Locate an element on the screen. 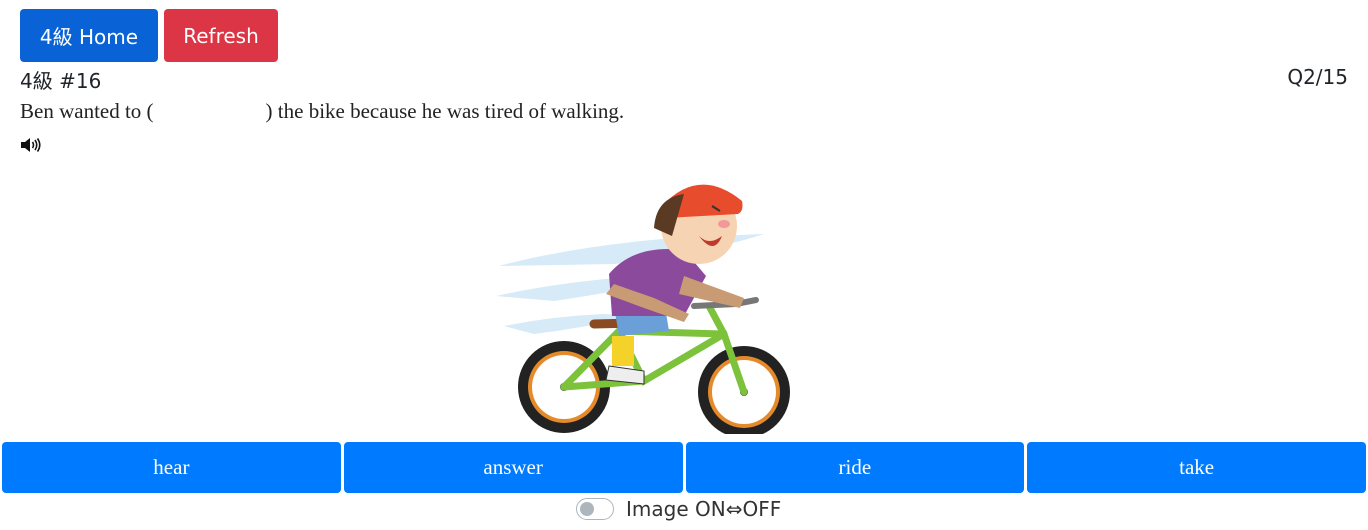  choice-ride: ride is located at coordinates (855, 467).